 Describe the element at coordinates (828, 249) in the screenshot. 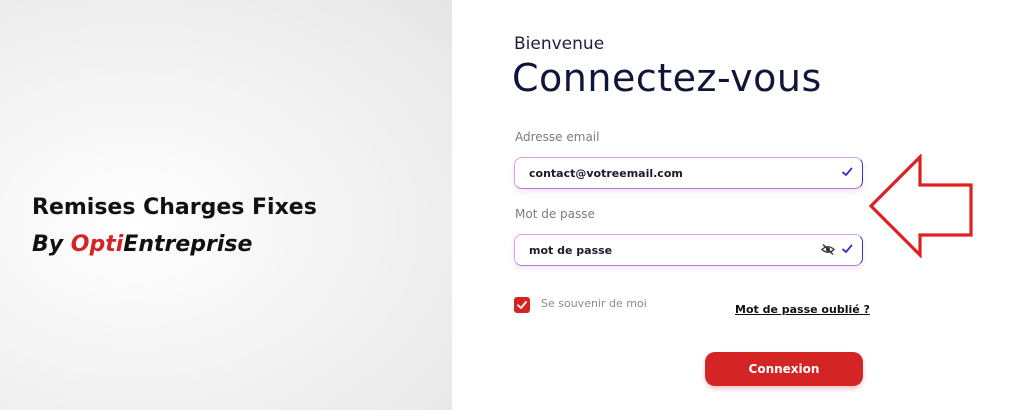

I see `eye-slash-icon` at that location.